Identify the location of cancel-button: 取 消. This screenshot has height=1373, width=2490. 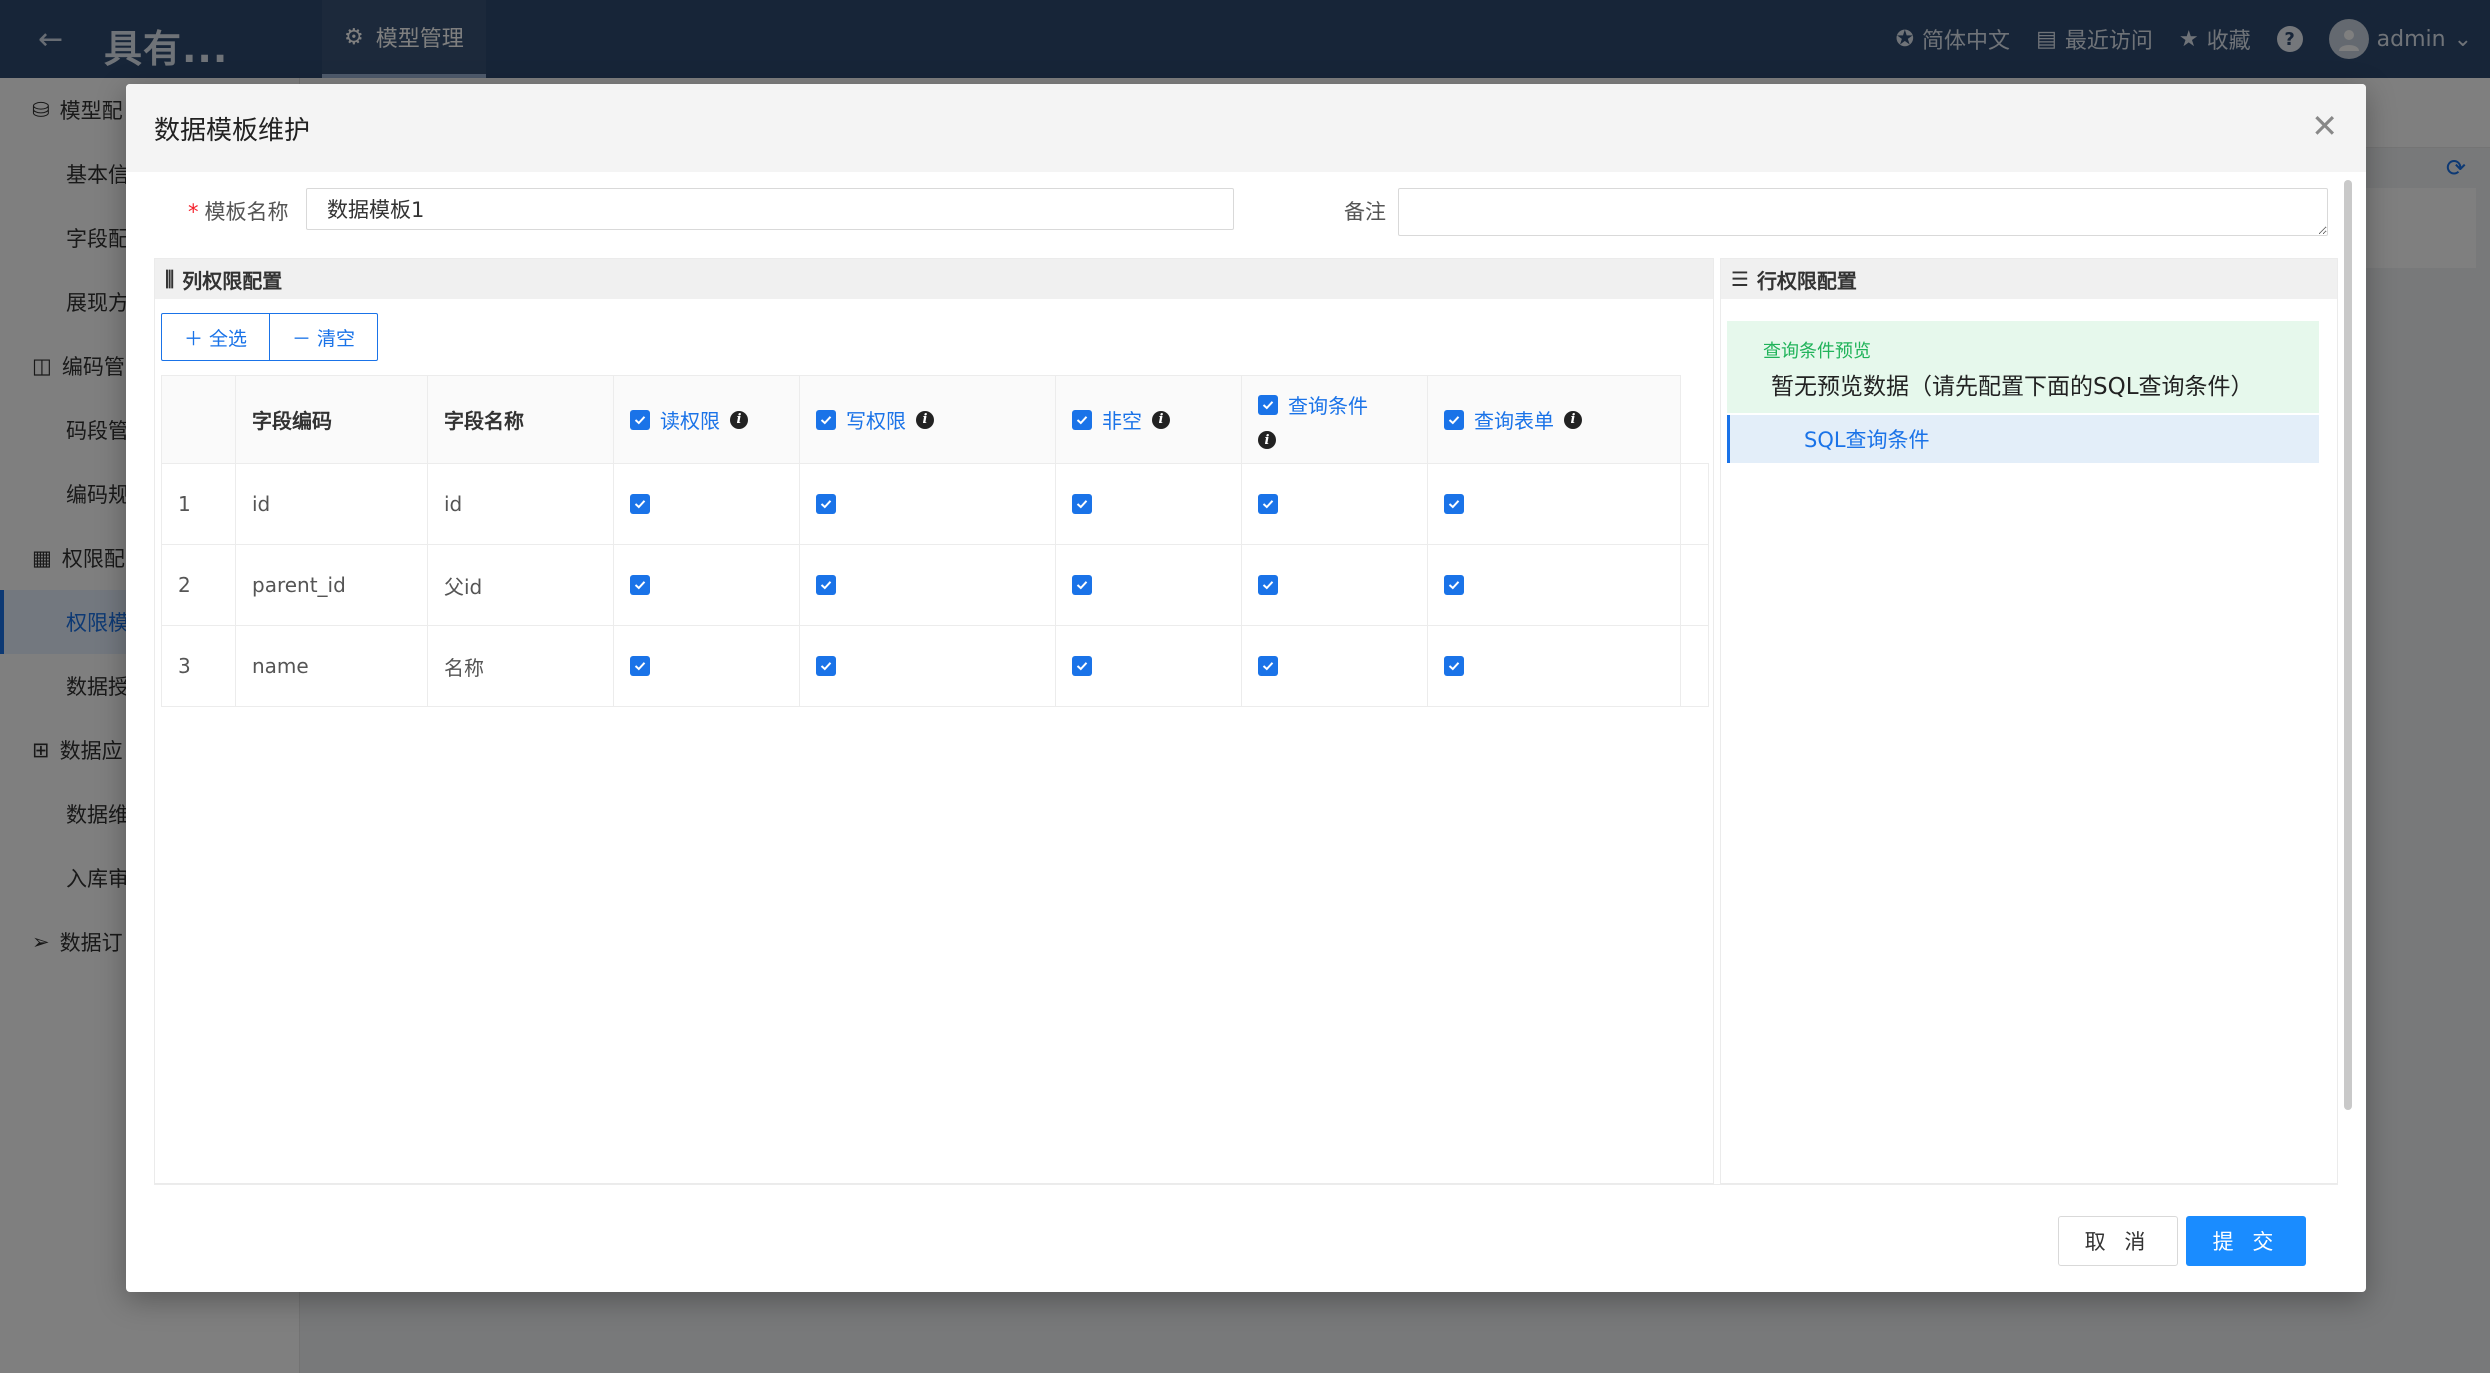
(2118, 1241).